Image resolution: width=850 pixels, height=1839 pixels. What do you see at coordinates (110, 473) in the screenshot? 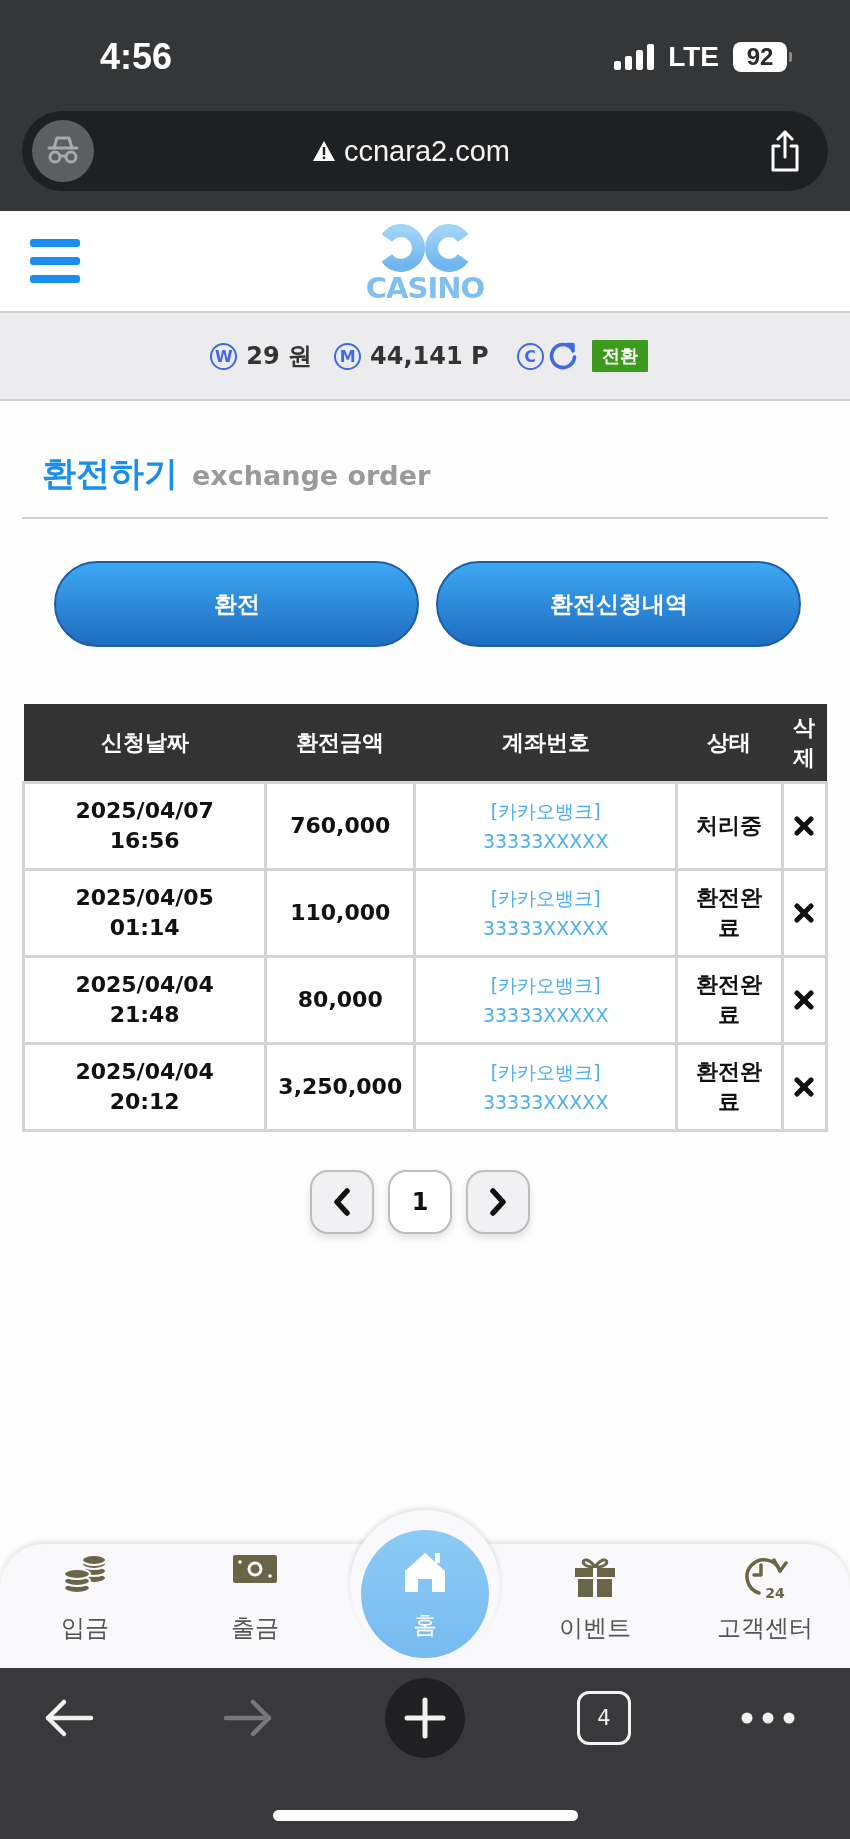
I see `page-title: 환전하기` at bounding box center [110, 473].